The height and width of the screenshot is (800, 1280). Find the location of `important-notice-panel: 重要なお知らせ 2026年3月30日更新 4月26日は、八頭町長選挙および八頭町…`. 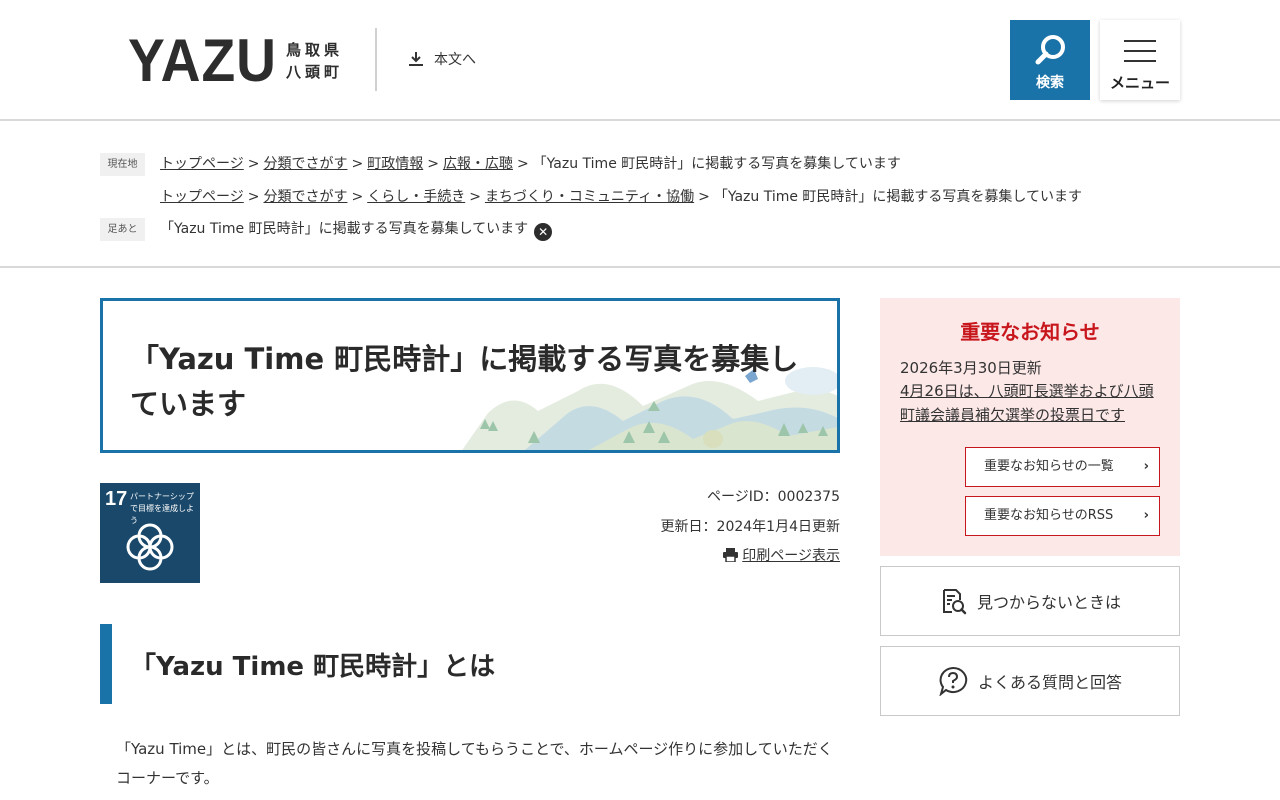

important-notice-panel: 重要なお知らせ 2026年3月30日更新 4月26日は、八頭町長選挙および八頭町… is located at coordinates (1030, 427).